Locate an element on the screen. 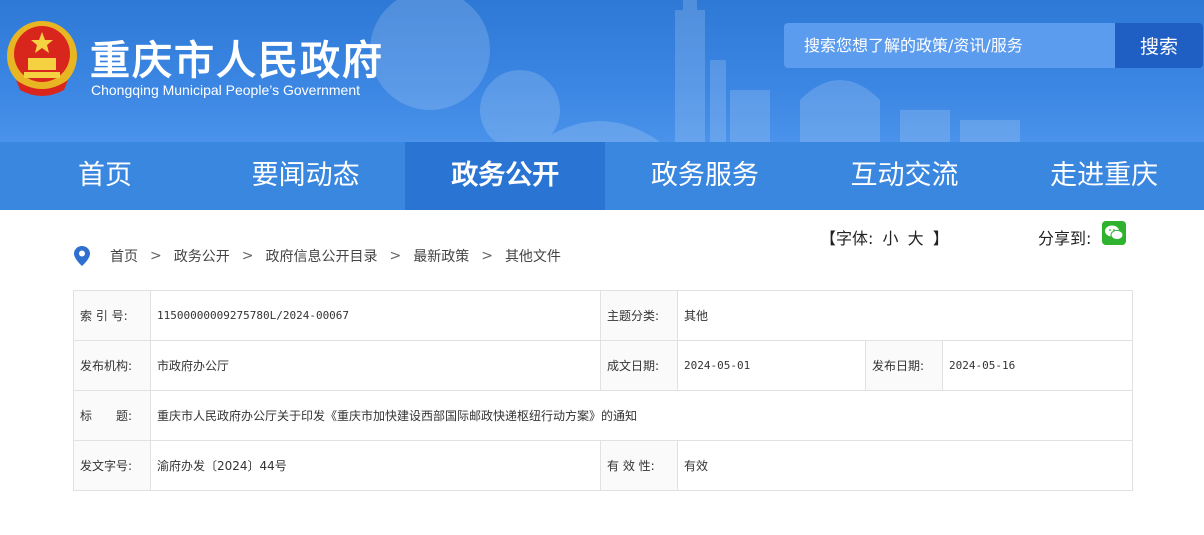 This screenshot has width=1204, height=535. topic-value: 其他 is located at coordinates (905, 315).